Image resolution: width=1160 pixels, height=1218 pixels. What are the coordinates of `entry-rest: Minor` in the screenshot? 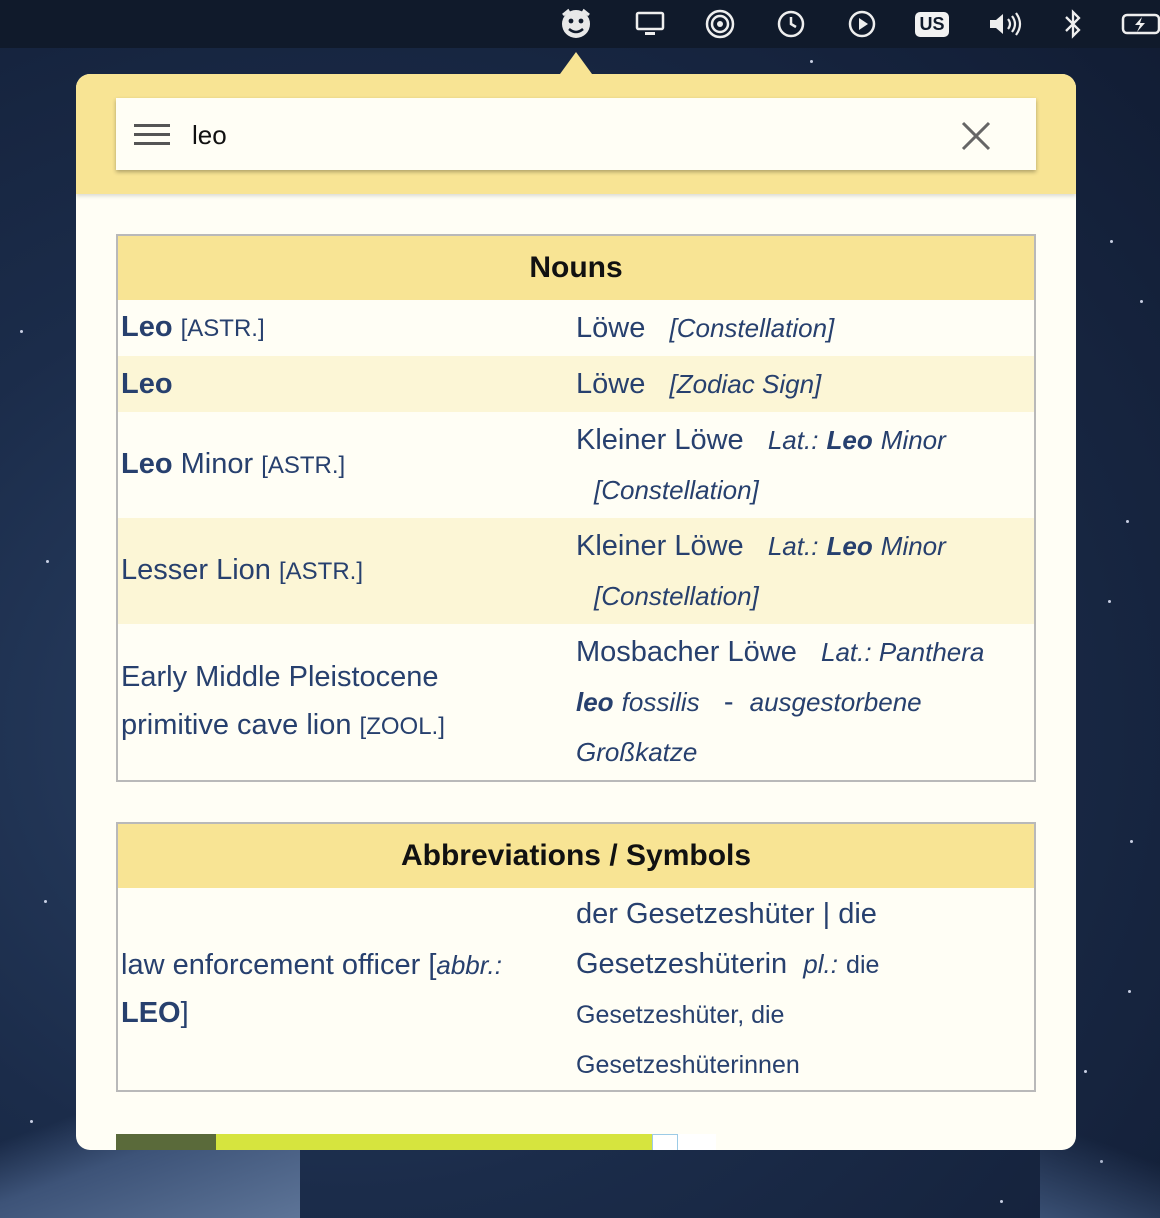 It's located at (217, 464).